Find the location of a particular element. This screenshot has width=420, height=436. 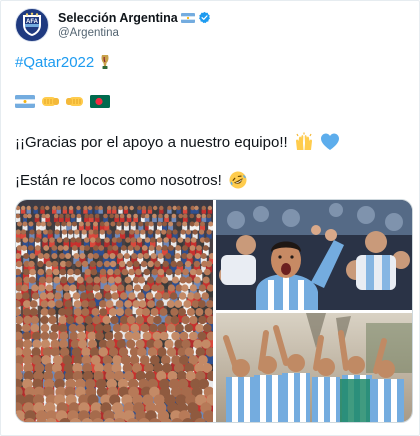

fist-left-icon is located at coordinates (74, 101).